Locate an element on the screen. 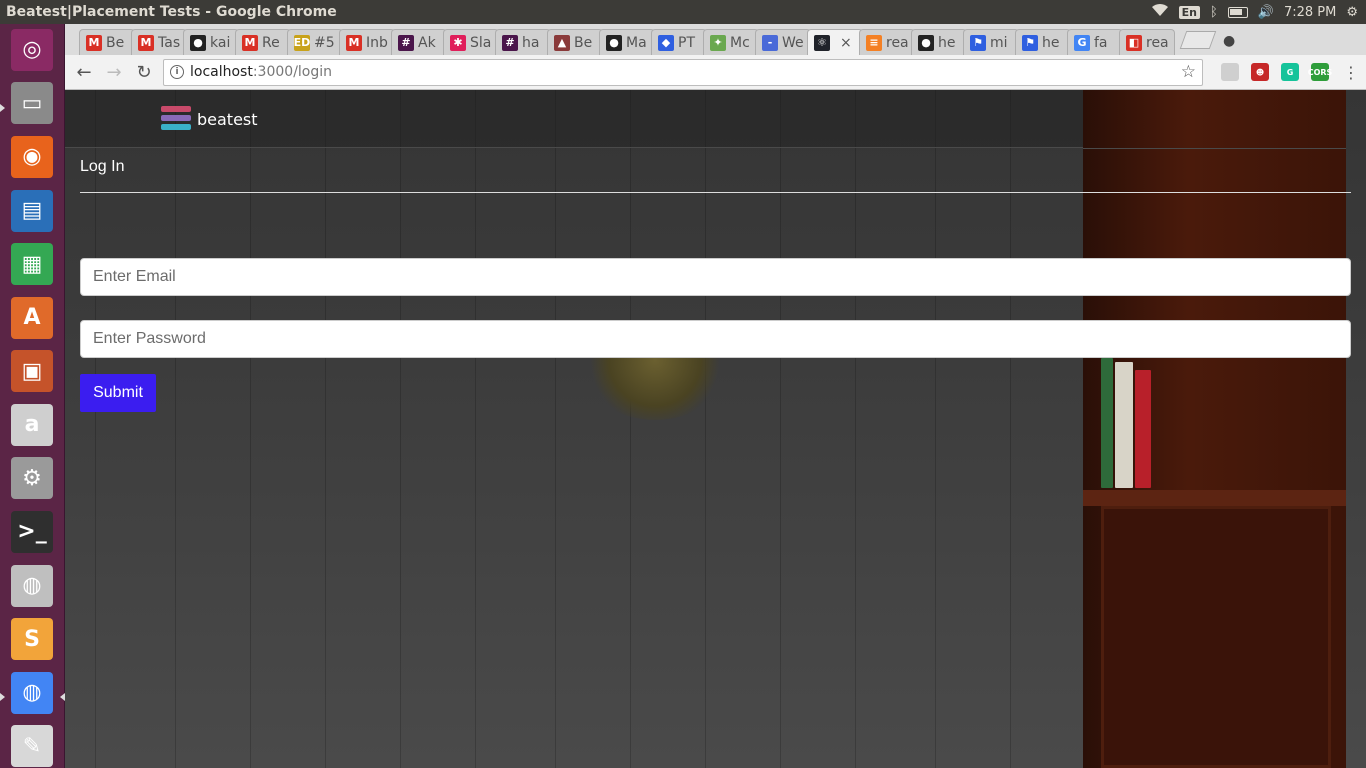  launcher-text-editor-icon: ✎ is located at coordinates (32, 746).